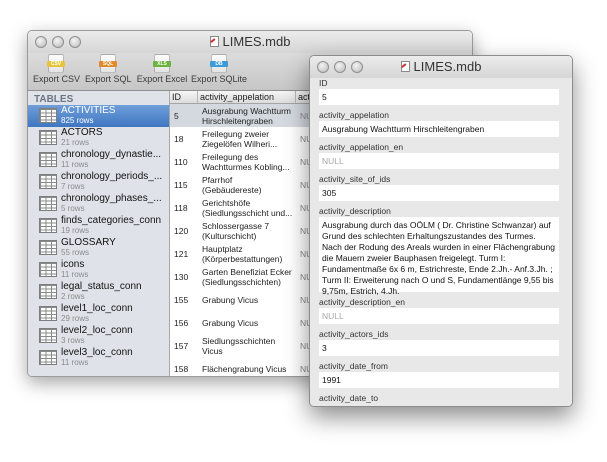 The image size is (607, 462). Describe the element at coordinates (439, 97) in the screenshot. I see `field-value-id: 5` at that location.